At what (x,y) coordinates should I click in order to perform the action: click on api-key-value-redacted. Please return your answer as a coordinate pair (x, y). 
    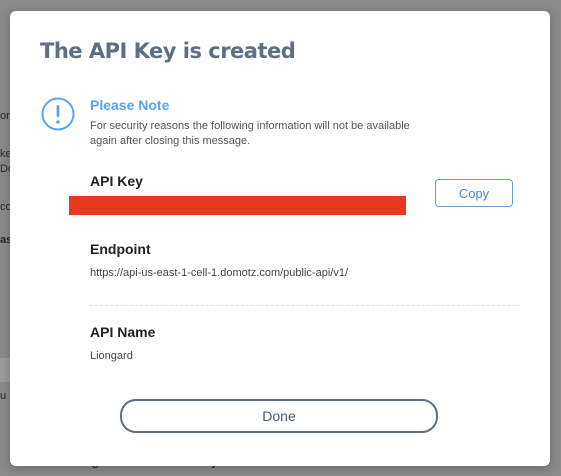
    Looking at the image, I should click on (237, 205).